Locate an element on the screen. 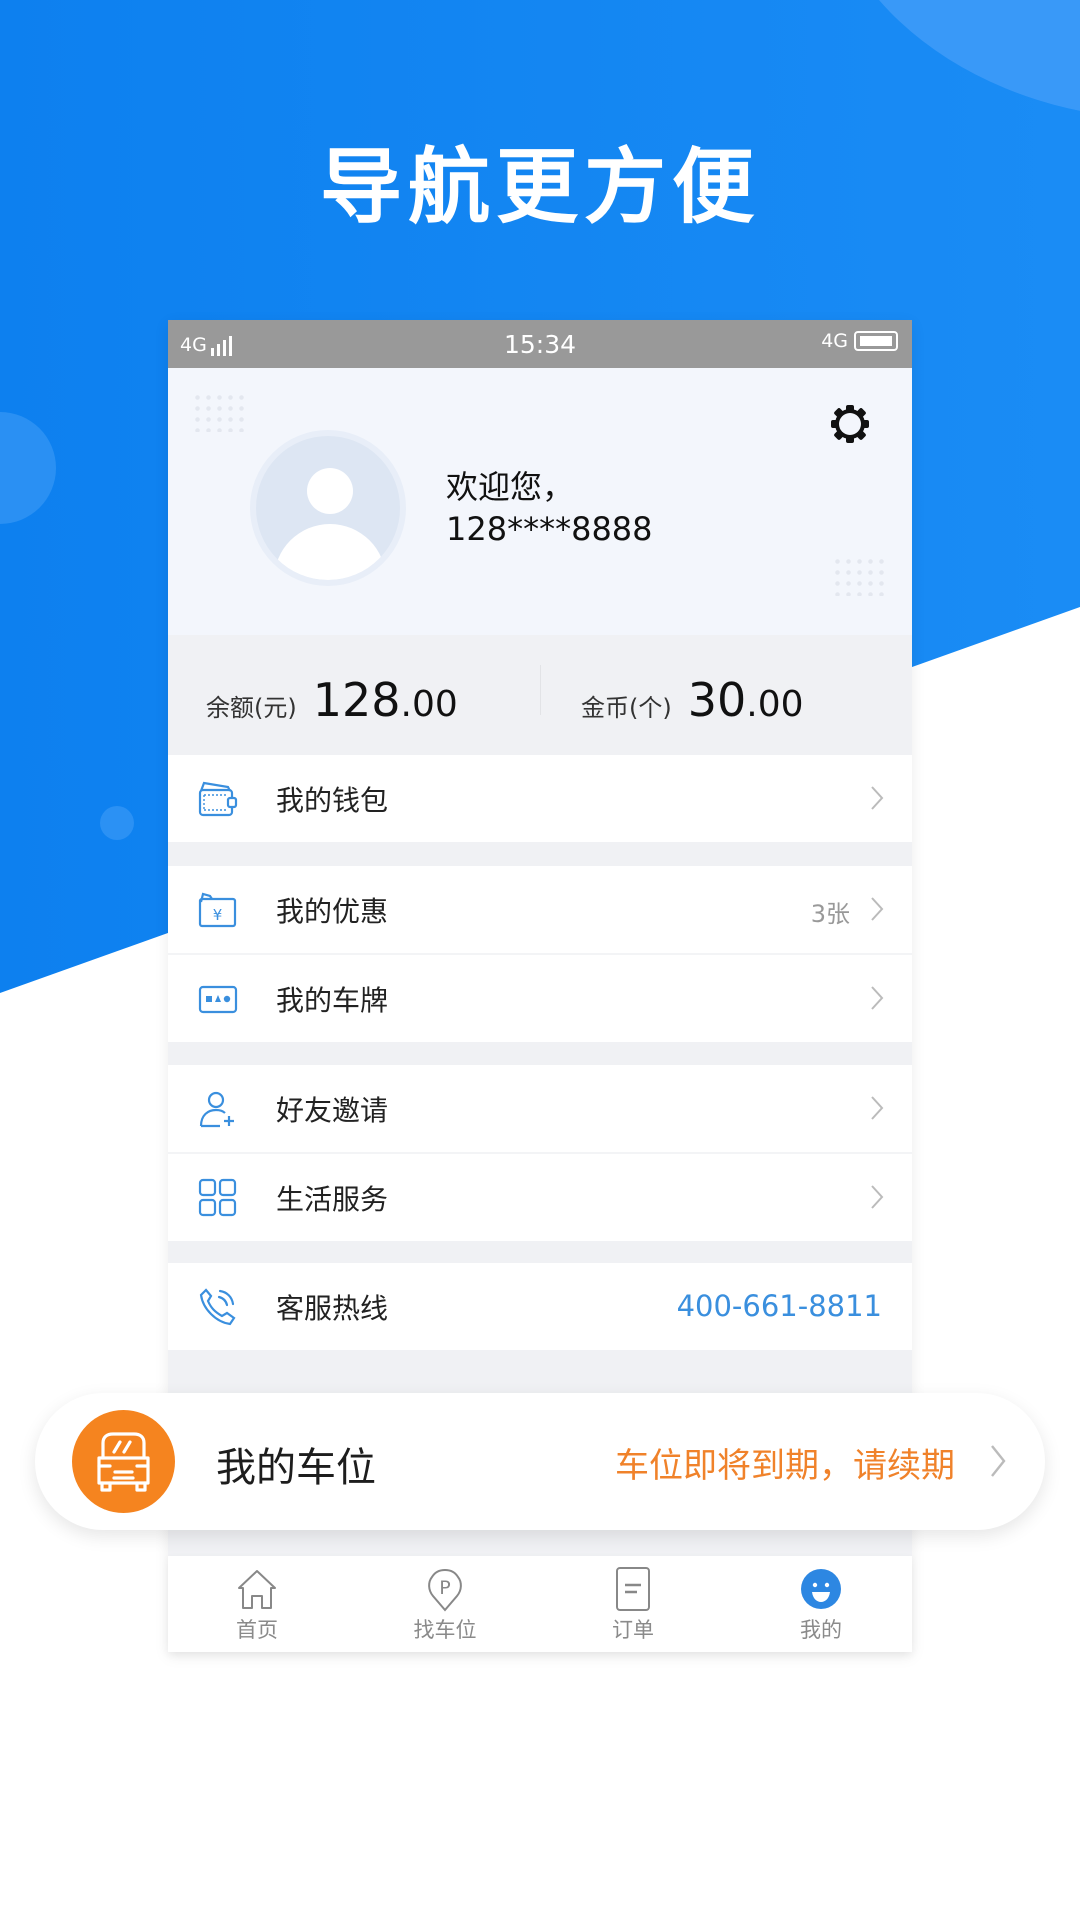 This screenshot has width=1080, height=1920. svg-text: P is located at coordinates (444, 1588).